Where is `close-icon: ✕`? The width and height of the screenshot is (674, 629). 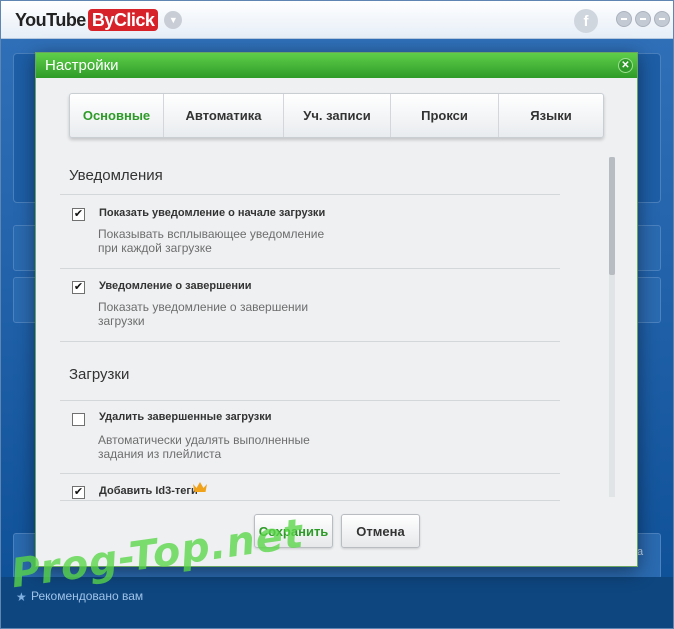 close-icon: ✕ is located at coordinates (625, 65).